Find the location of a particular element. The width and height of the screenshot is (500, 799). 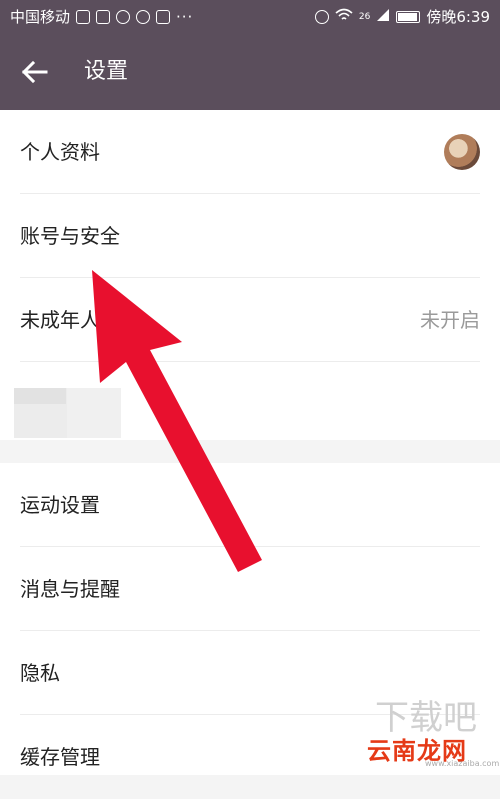

status-left: 中国移动 ··· is located at coordinates (101, 16).